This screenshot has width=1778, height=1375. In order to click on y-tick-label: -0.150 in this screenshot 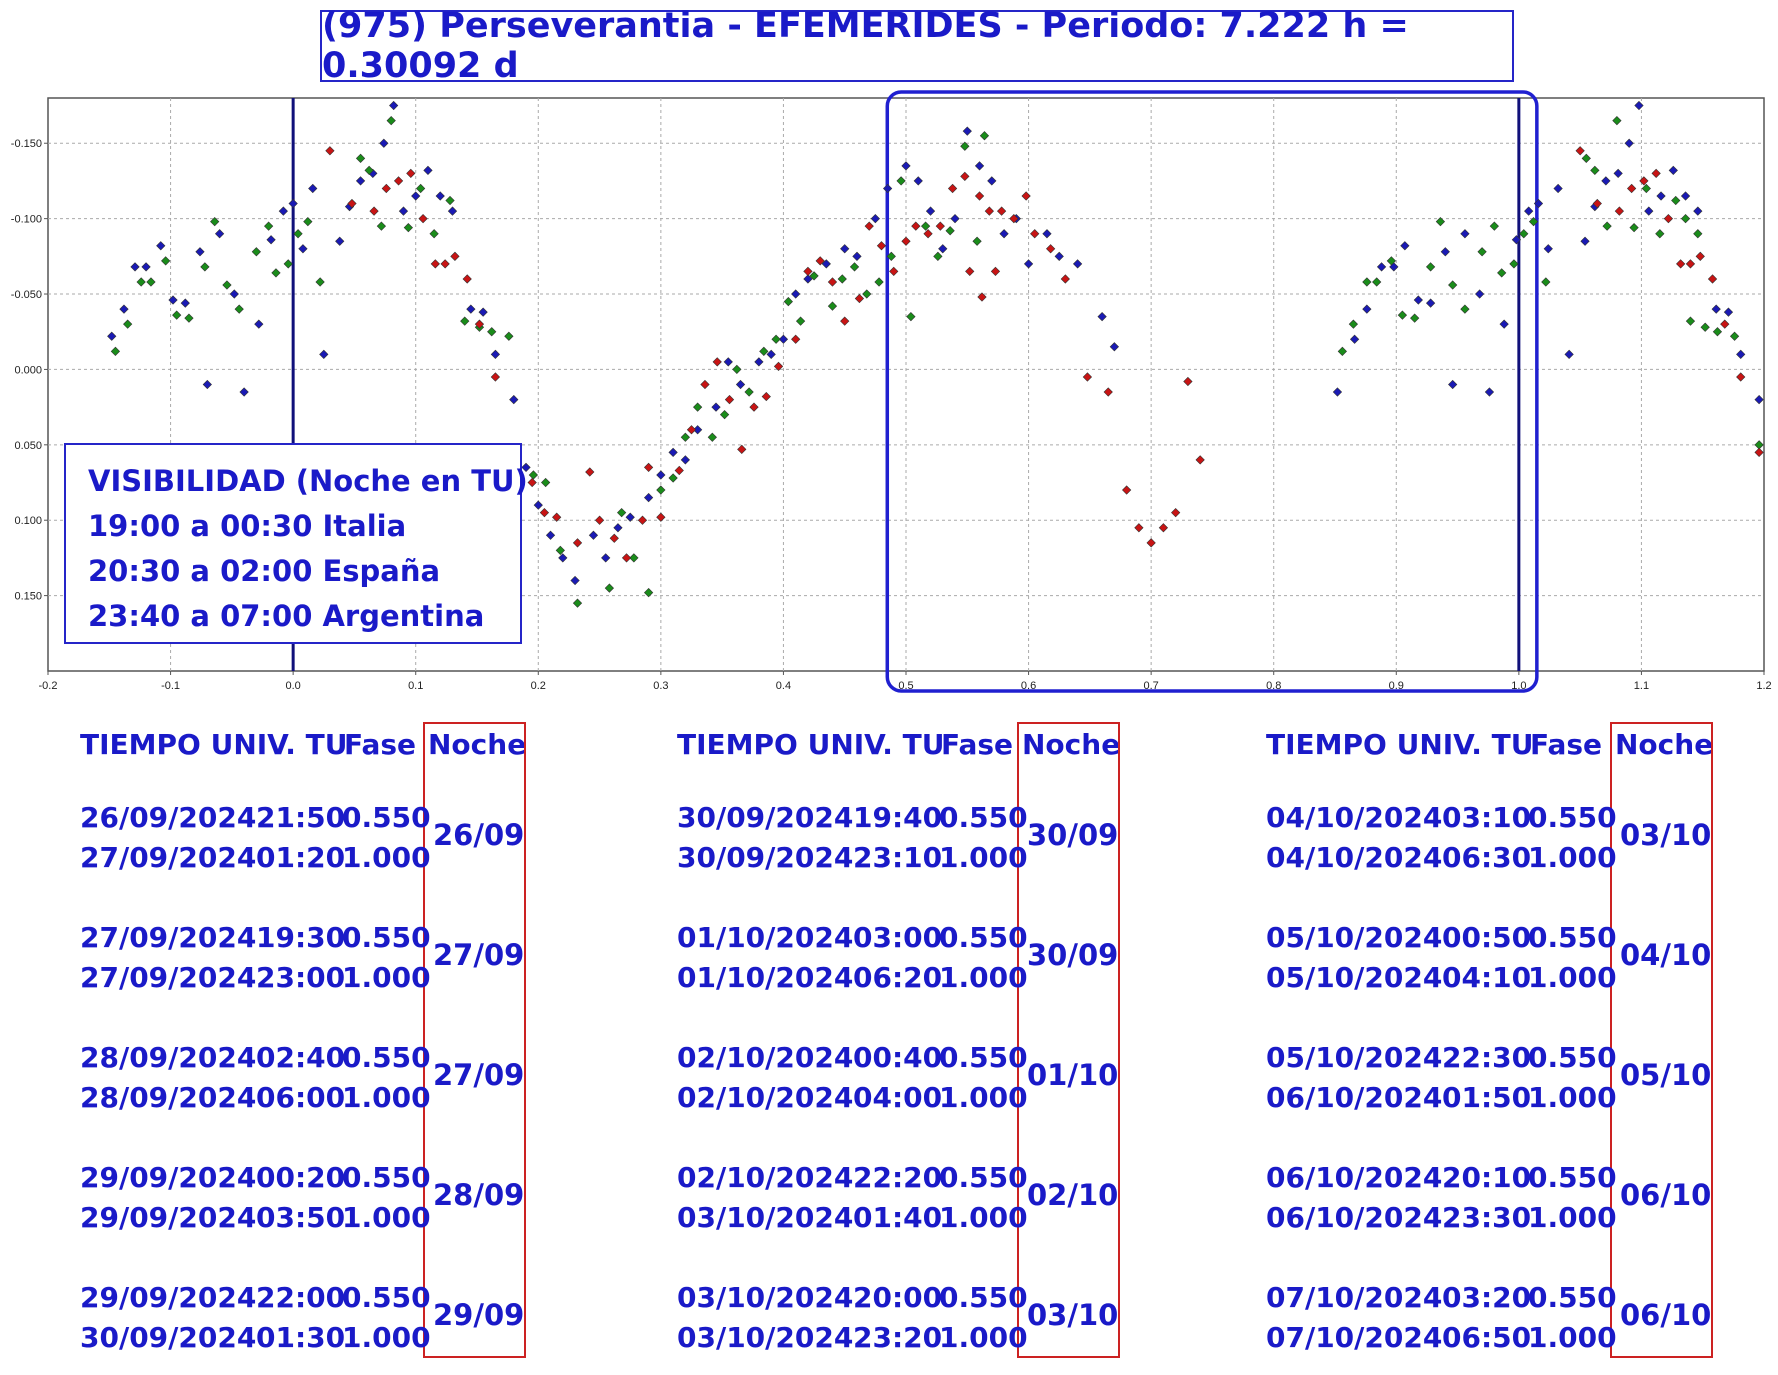, I will do `click(26, 144)`.